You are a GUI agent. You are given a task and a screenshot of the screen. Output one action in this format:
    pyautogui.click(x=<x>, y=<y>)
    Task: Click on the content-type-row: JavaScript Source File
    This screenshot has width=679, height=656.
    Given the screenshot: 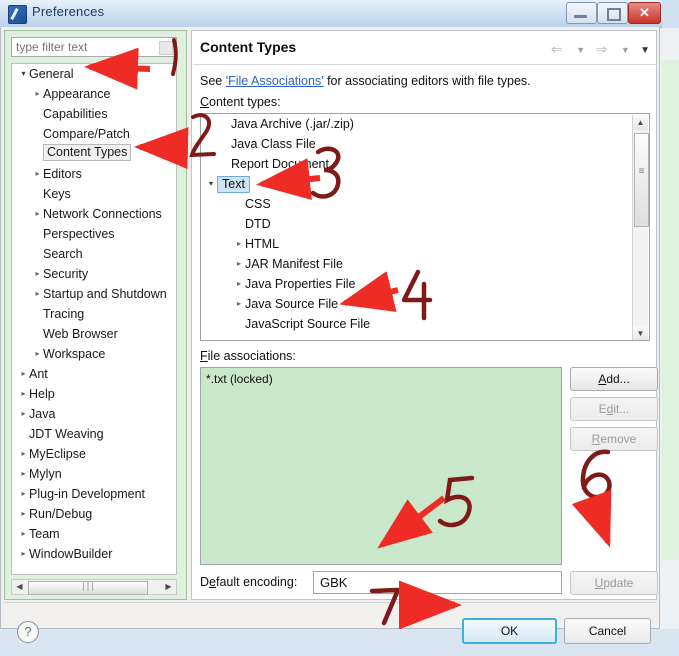 What is the action you would take?
    pyautogui.click(x=425, y=324)
    